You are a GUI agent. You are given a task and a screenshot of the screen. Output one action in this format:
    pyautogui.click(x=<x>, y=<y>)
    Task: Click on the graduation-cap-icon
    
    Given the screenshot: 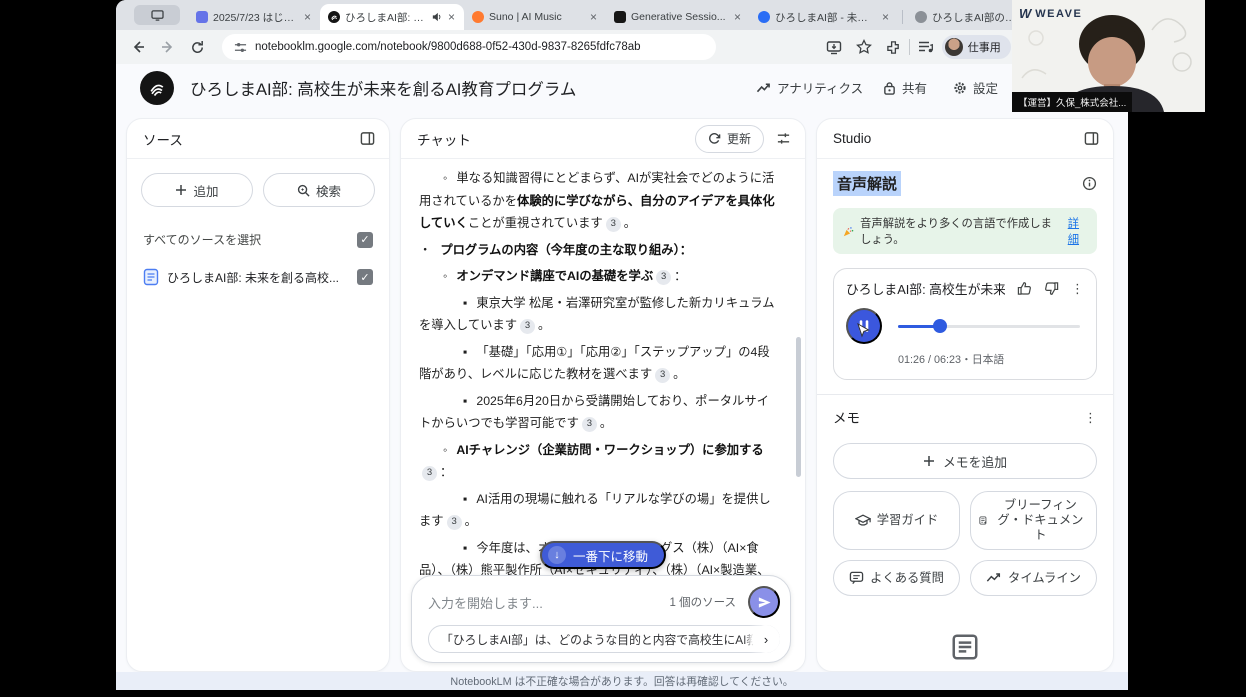 What is the action you would take?
    pyautogui.click(x=862, y=520)
    